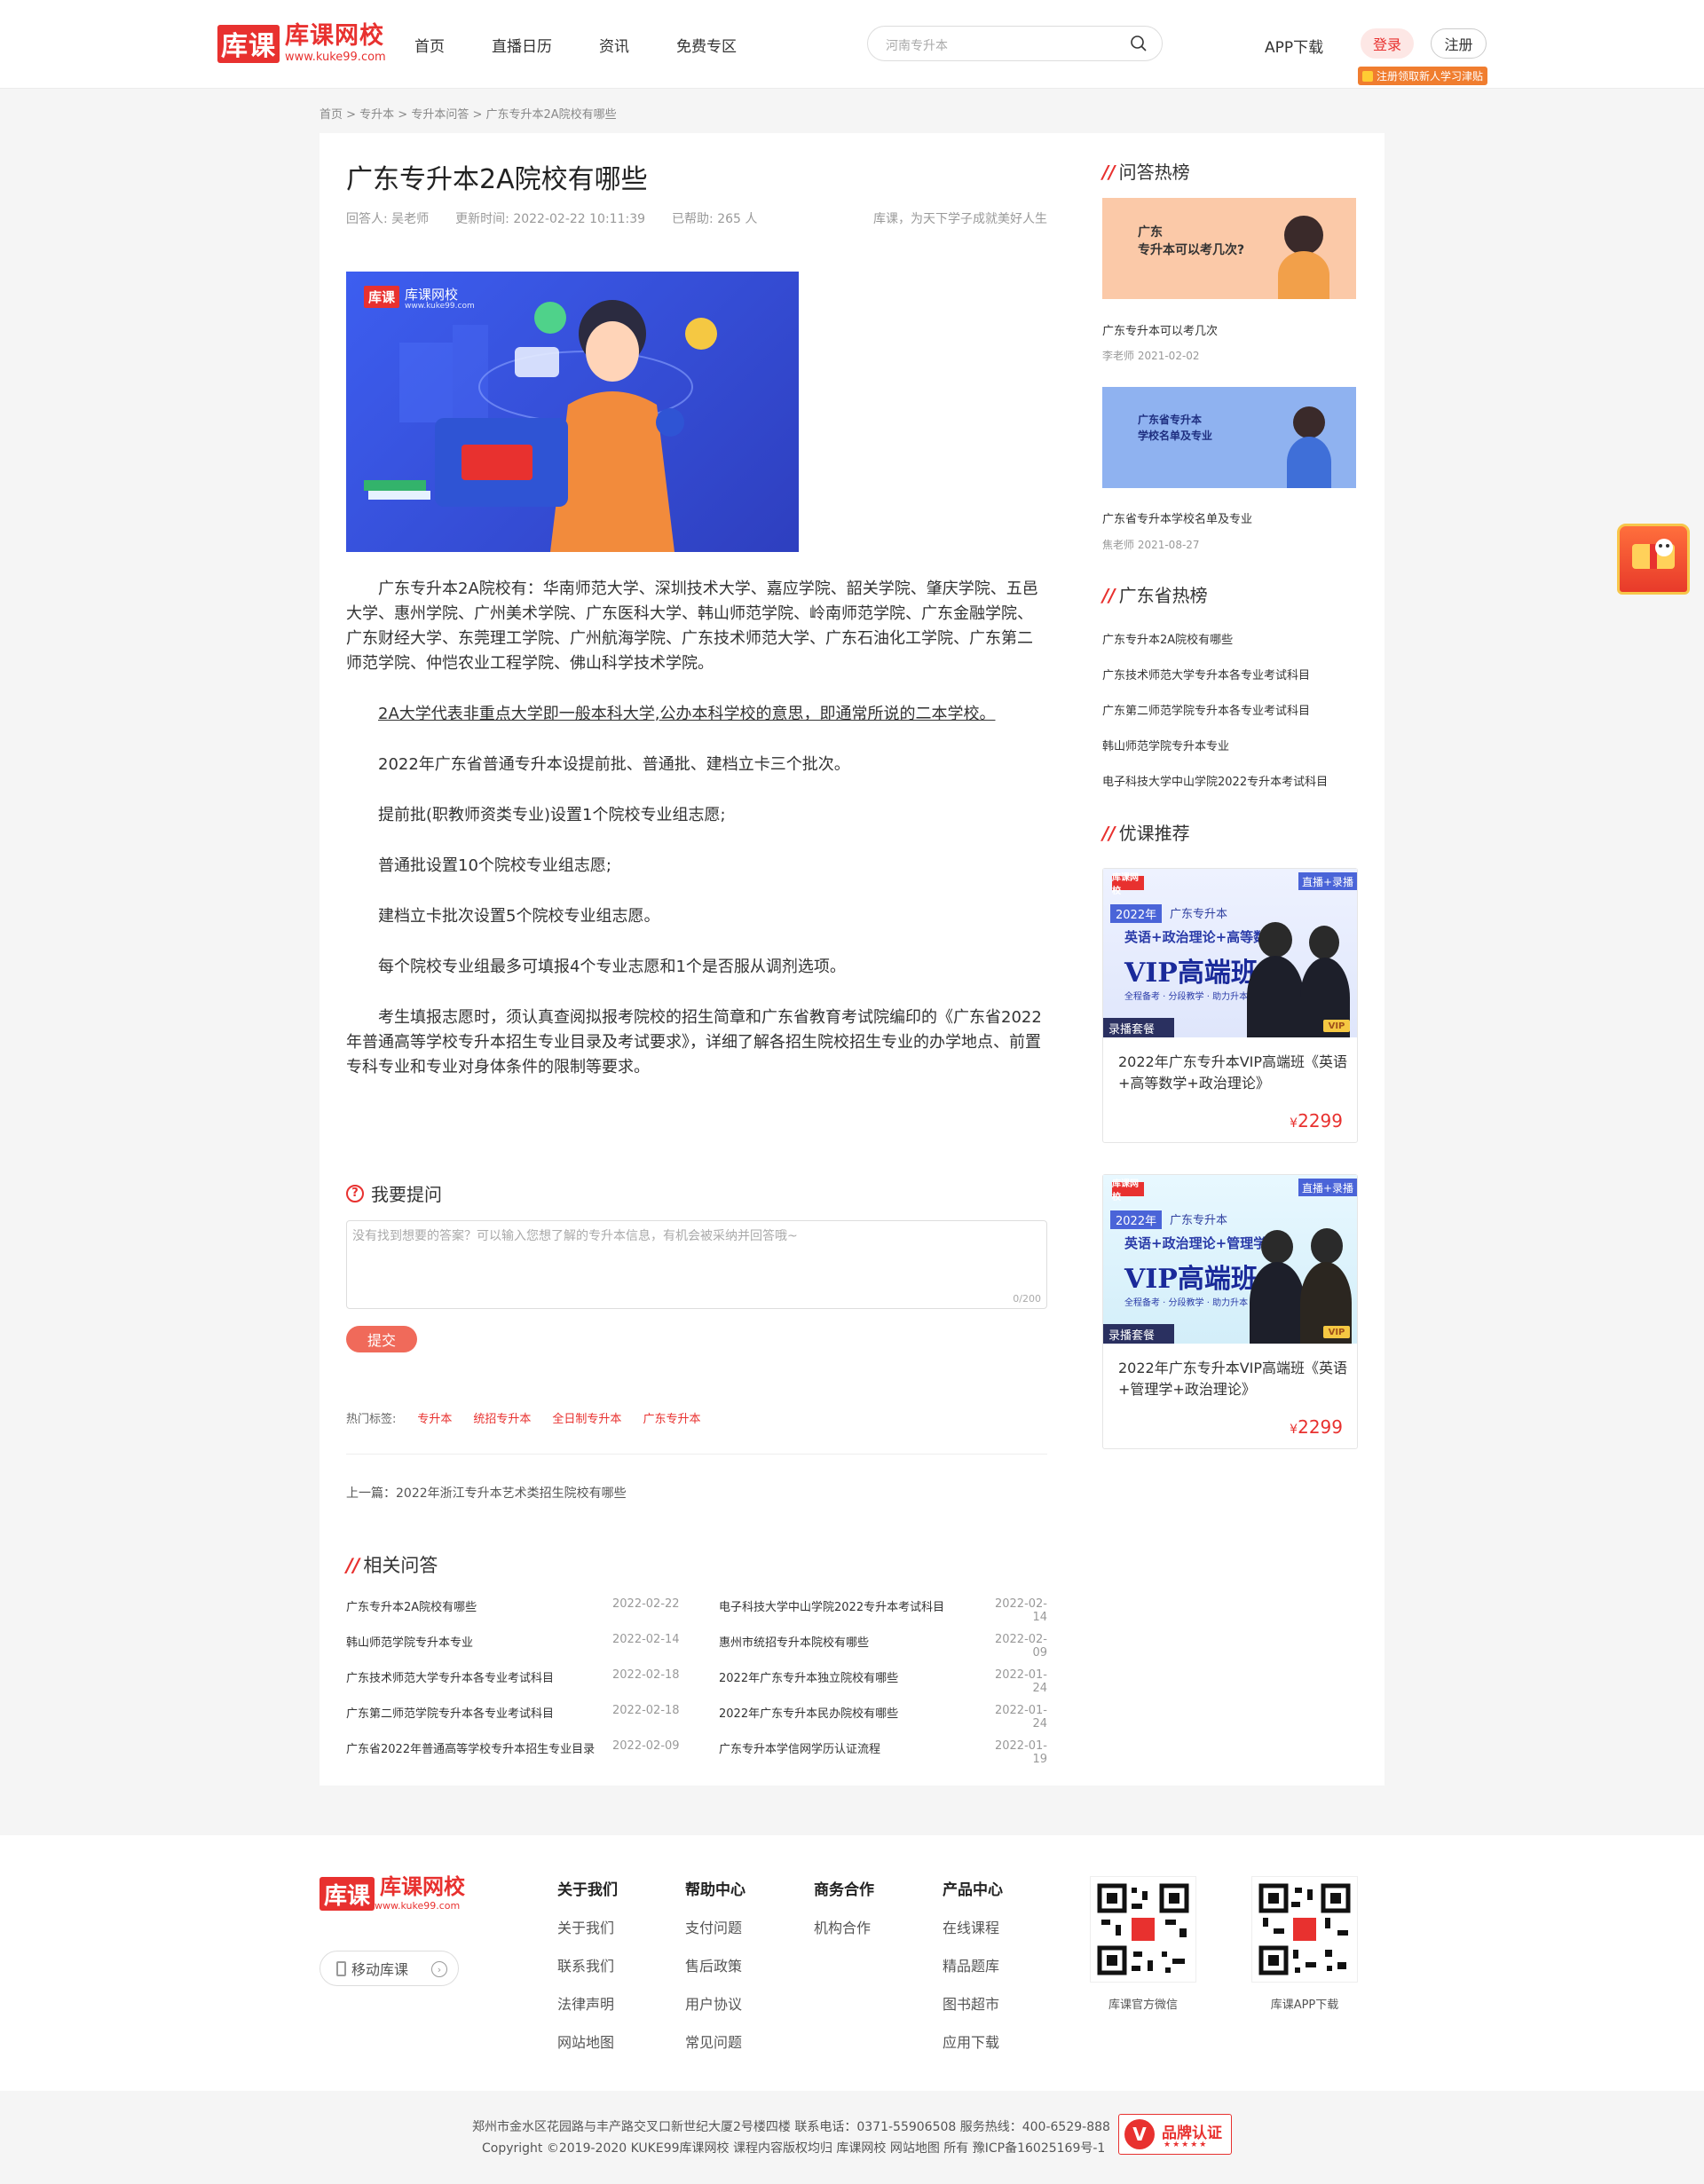 Image resolution: width=1704 pixels, height=2184 pixels. Describe the element at coordinates (479, 1686) in the screenshot. I see `related-question: 广东技术师范大学专升本各专业考试科目` at that location.